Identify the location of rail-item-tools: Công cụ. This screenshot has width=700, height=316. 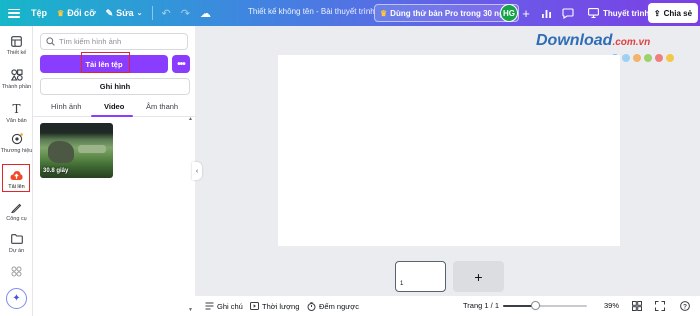
(16, 211).